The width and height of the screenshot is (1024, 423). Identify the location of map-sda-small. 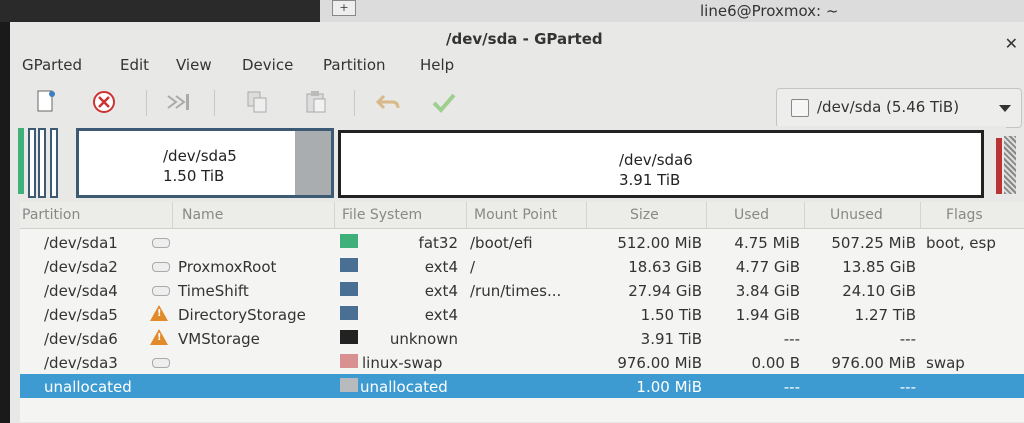
(54, 163).